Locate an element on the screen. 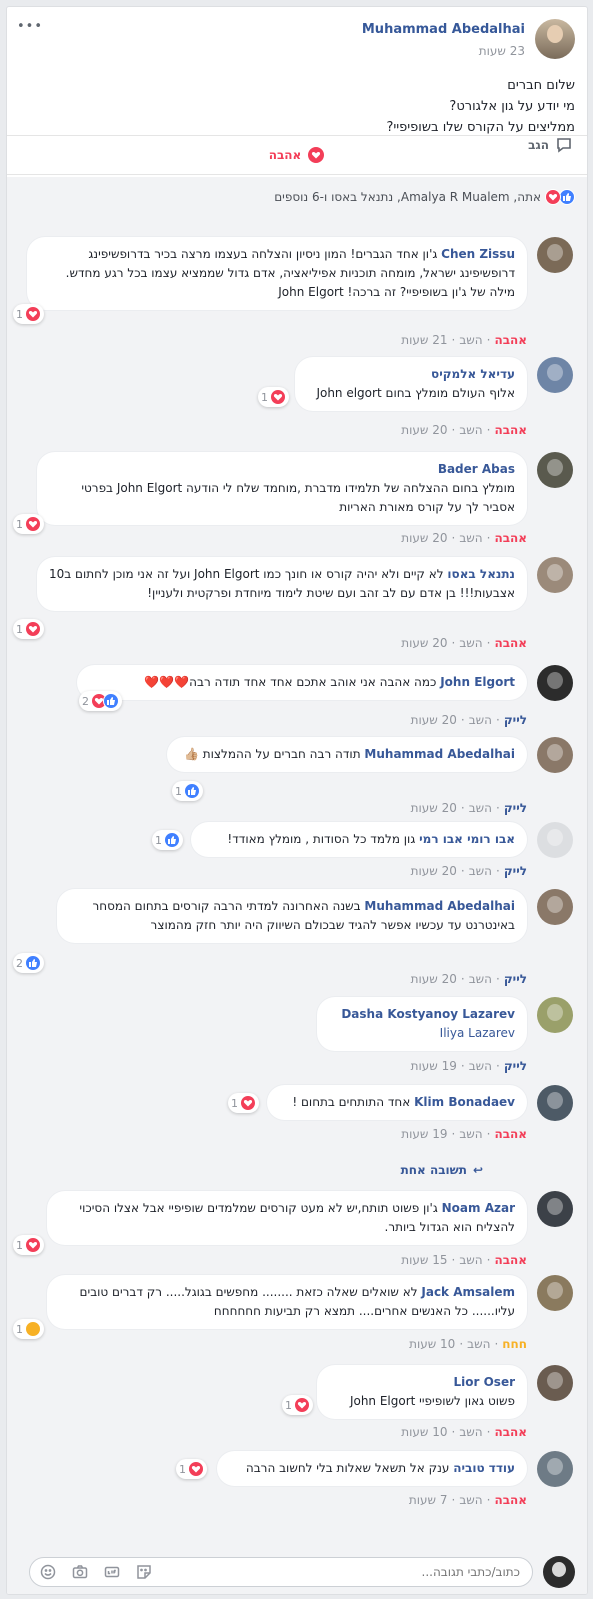 This screenshot has width=593, height=1599. mention-link: Iliya Lazarev is located at coordinates (422, 1033).